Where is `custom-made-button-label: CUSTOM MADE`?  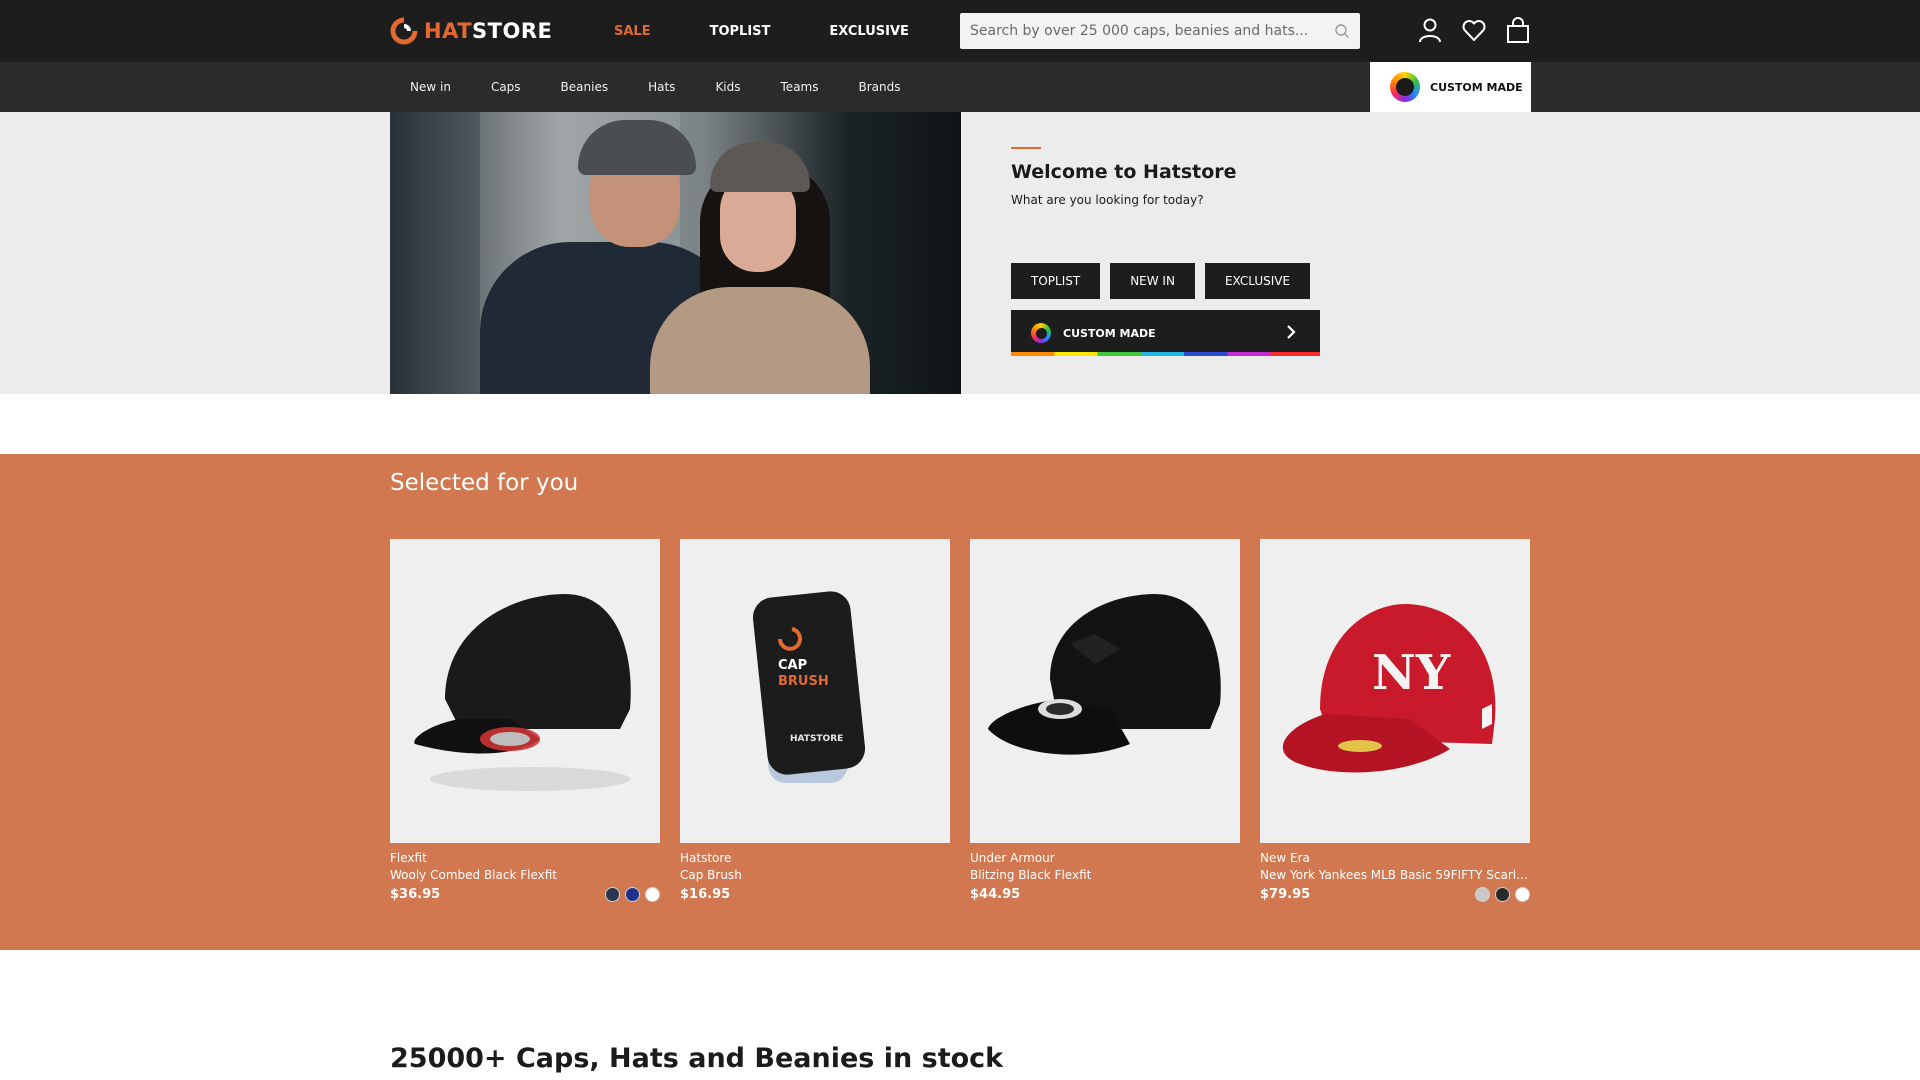 custom-made-button-label: CUSTOM MADE is located at coordinates (1109, 333).